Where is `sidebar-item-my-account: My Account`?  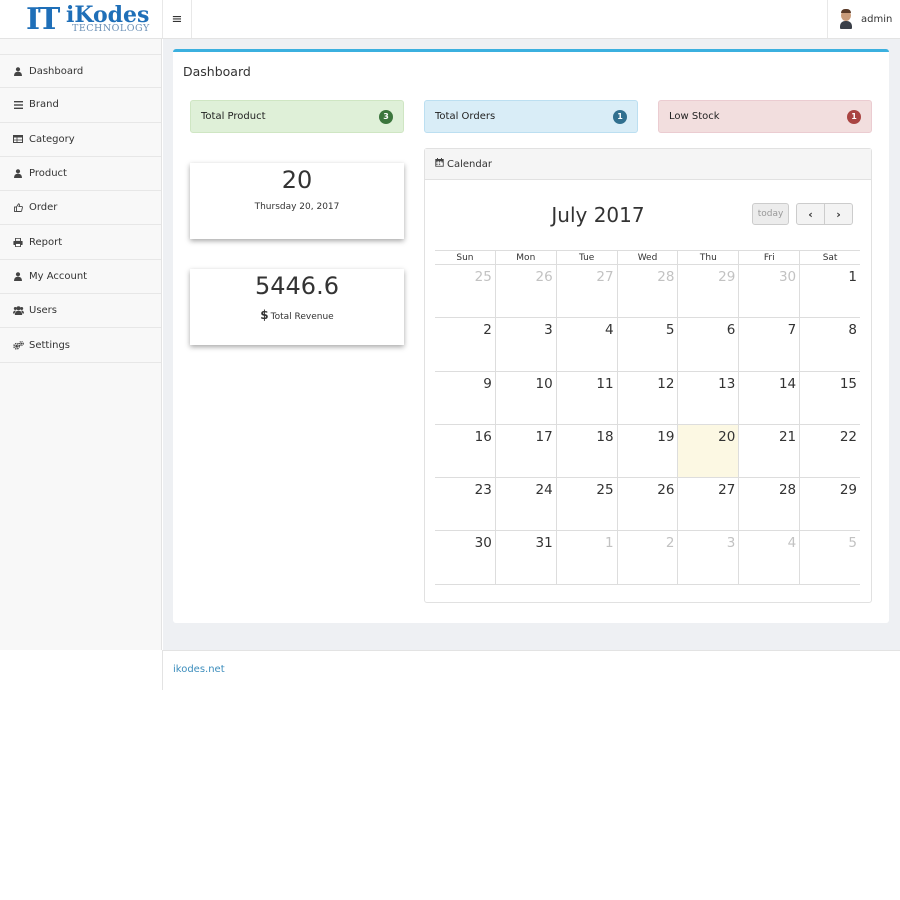 sidebar-item-my-account: My Account is located at coordinates (80, 277).